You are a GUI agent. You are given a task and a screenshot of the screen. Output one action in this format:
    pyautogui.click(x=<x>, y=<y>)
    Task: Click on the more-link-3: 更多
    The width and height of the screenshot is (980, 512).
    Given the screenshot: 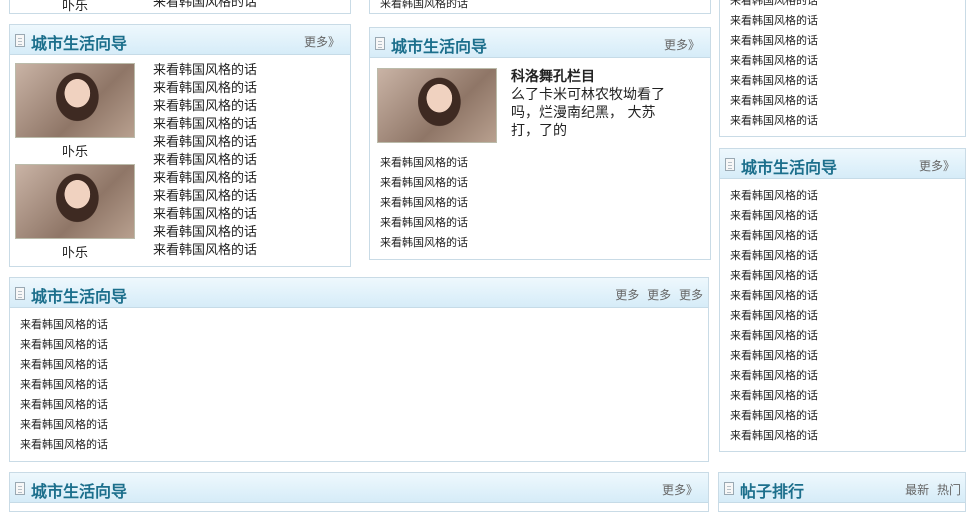 What is the action you would take?
    pyautogui.click(x=691, y=295)
    